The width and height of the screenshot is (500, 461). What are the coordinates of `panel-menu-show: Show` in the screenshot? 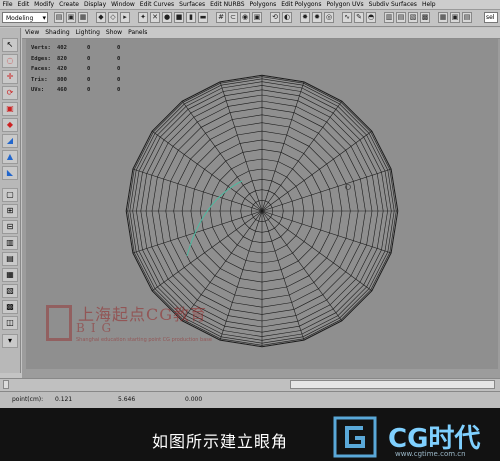 It's located at (114, 33).